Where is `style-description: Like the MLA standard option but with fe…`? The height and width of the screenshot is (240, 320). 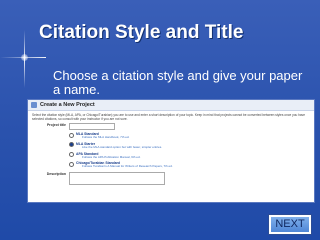
style-description: Like the MLA standard option but with fe… is located at coordinates (122, 146).